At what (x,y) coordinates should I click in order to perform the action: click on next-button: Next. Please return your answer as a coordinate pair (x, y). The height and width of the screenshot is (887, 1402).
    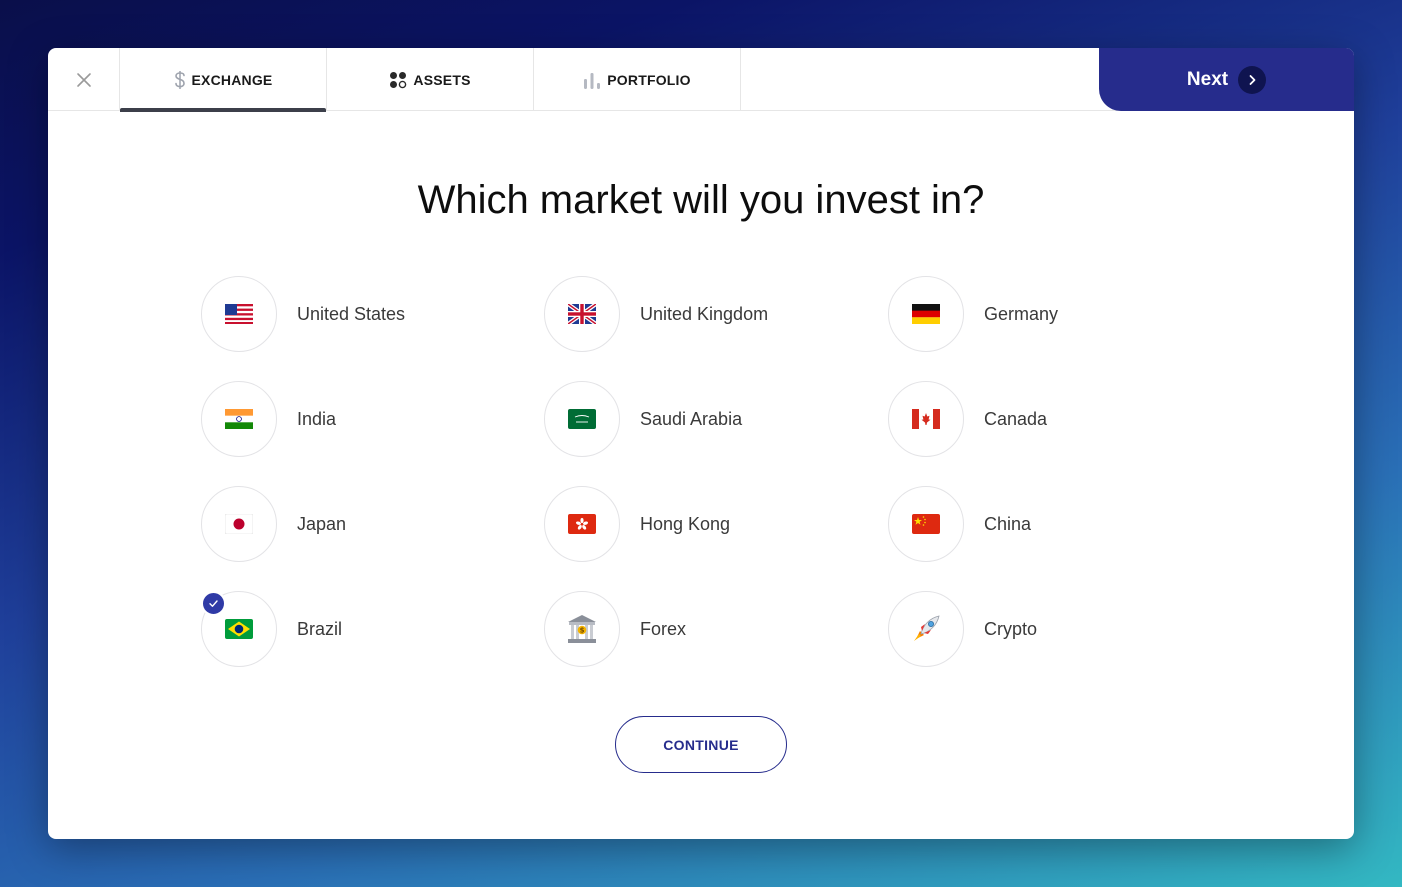
    Looking at the image, I should click on (1226, 79).